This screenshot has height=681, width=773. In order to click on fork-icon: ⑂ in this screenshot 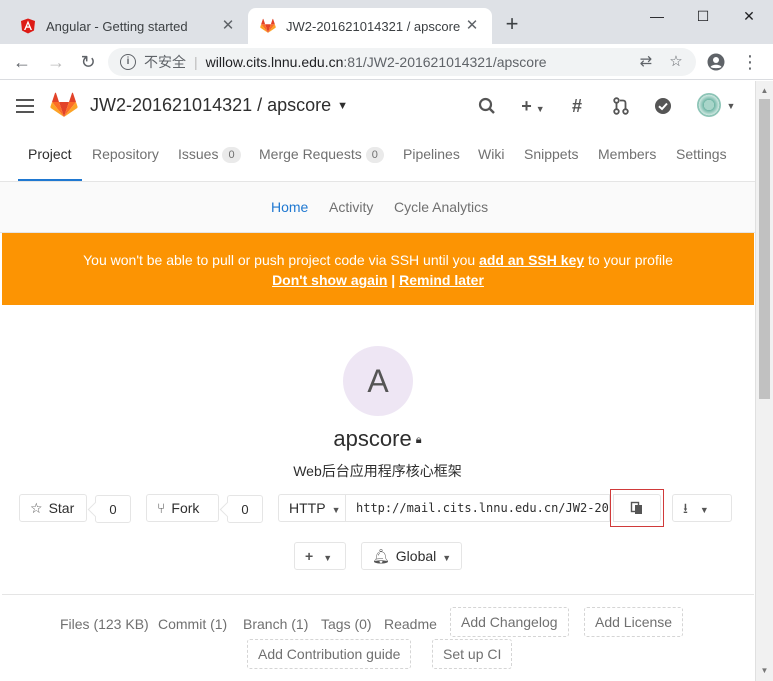, I will do `click(161, 508)`.